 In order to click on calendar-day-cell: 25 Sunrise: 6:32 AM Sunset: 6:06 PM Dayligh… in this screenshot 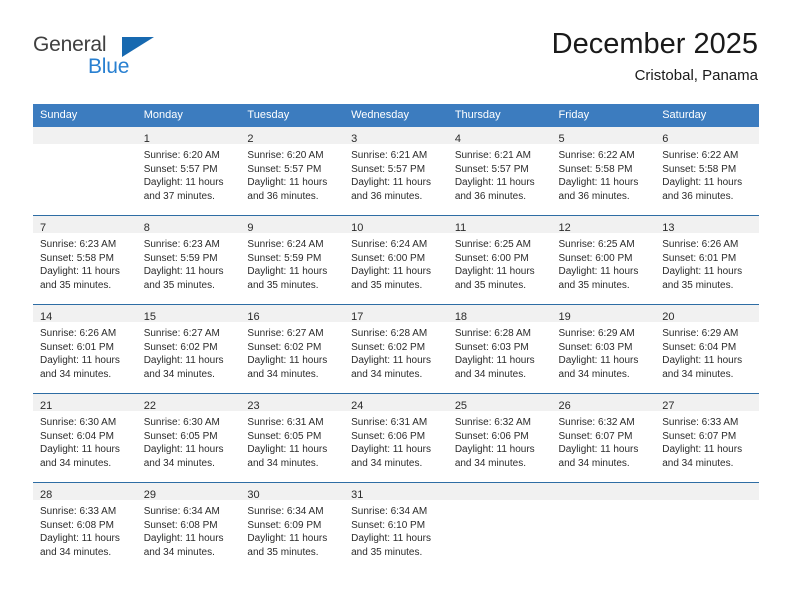, I will do `click(499, 438)`.